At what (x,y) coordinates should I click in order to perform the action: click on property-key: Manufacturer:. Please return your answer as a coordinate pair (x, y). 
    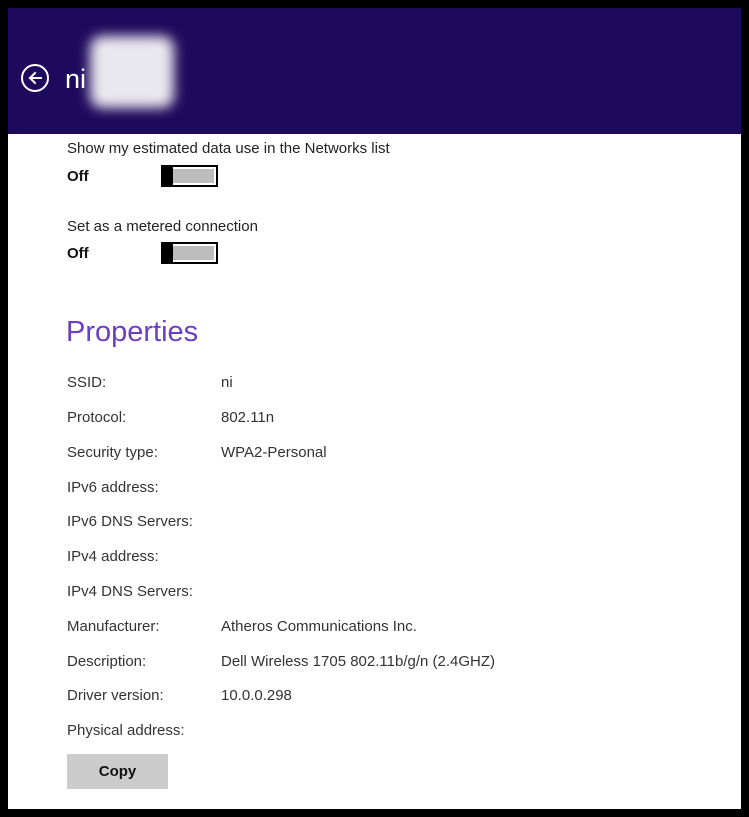
    Looking at the image, I should click on (113, 626).